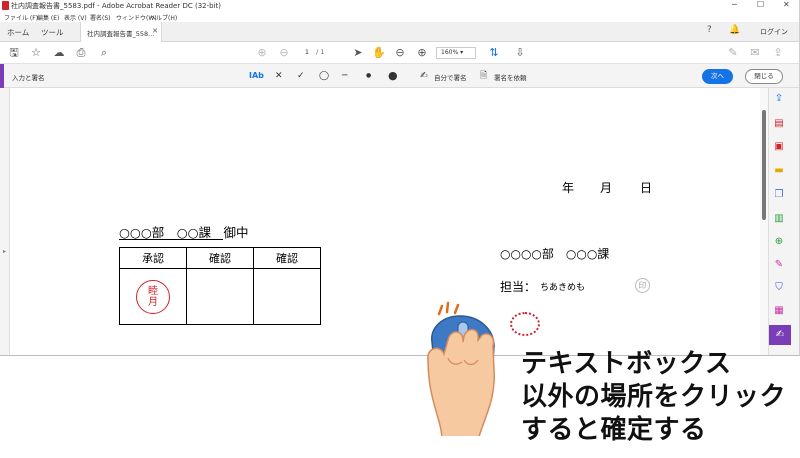  What do you see at coordinates (358, 53) in the screenshot?
I see `select-cursor-icon: ➤` at bounding box center [358, 53].